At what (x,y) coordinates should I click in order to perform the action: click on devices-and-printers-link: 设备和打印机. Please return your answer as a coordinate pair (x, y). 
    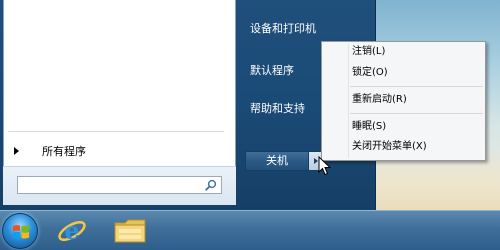
    Looking at the image, I should click on (283, 29).